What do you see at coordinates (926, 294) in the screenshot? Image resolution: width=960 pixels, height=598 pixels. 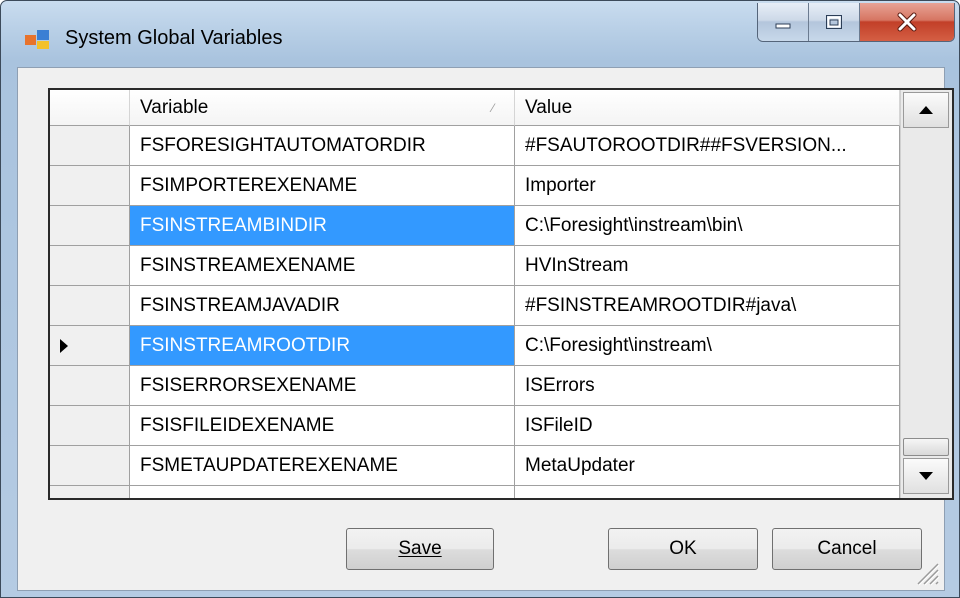 I see `vertical-scrollbar` at bounding box center [926, 294].